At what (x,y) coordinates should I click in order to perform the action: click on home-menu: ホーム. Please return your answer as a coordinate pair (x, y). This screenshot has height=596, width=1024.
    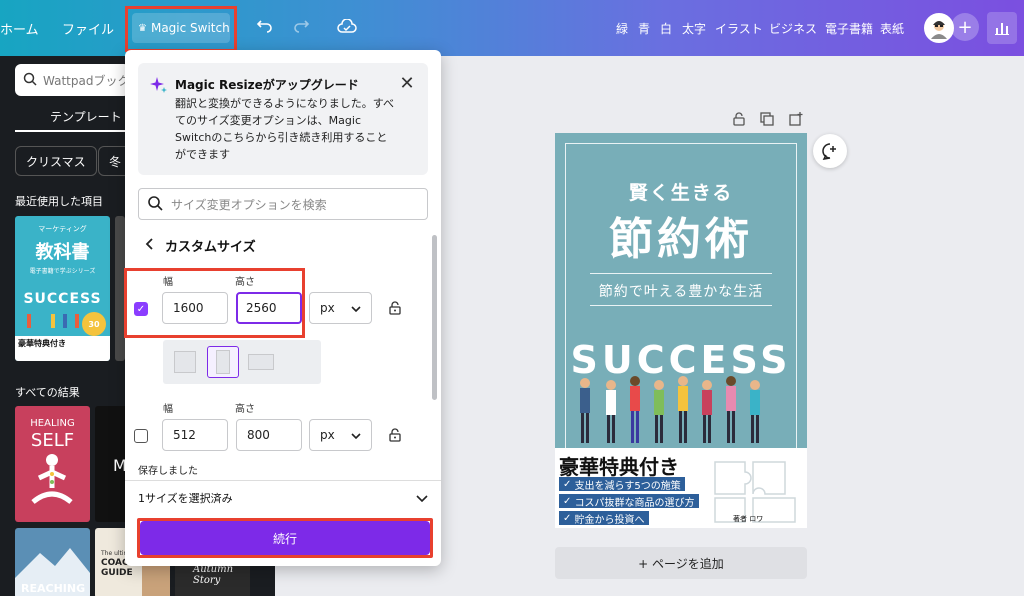
    Looking at the image, I should click on (19, 28).